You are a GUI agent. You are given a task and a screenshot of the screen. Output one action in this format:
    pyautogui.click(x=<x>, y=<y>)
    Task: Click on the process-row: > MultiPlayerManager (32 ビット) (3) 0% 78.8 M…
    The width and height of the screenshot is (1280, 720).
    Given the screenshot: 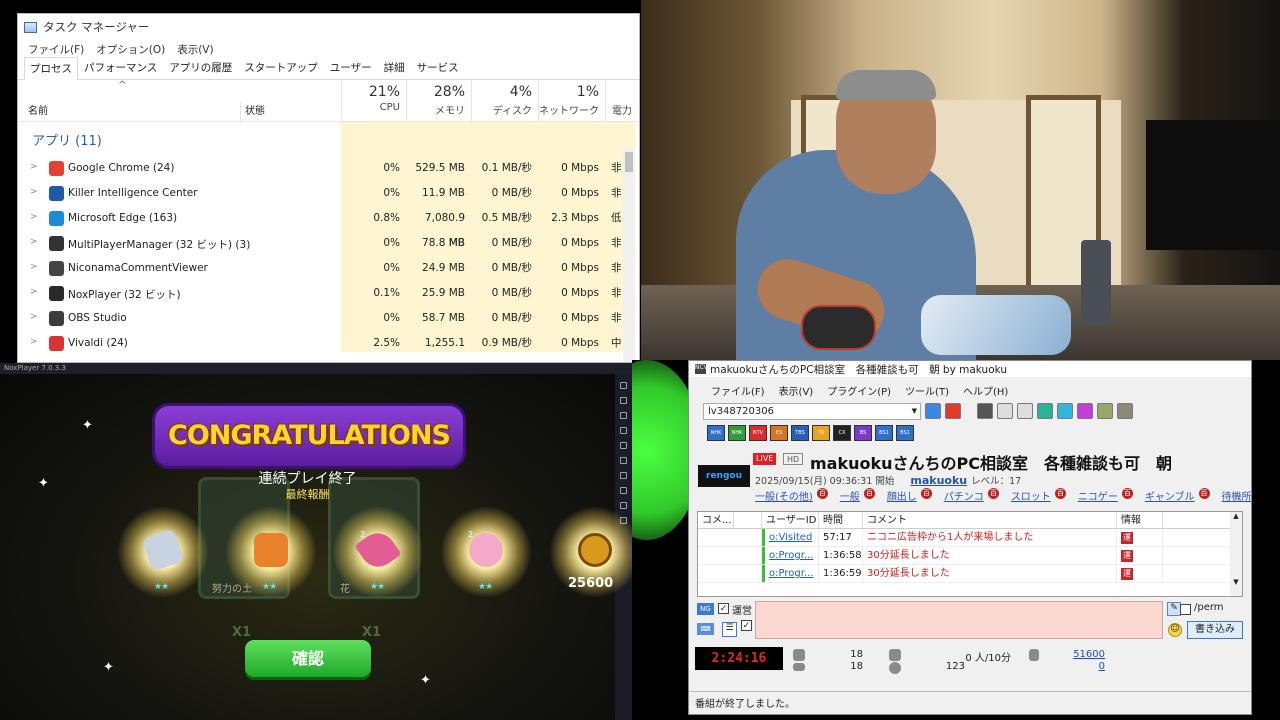 What is the action you would take?
    pyautogui.click(x=328, y=243)
    